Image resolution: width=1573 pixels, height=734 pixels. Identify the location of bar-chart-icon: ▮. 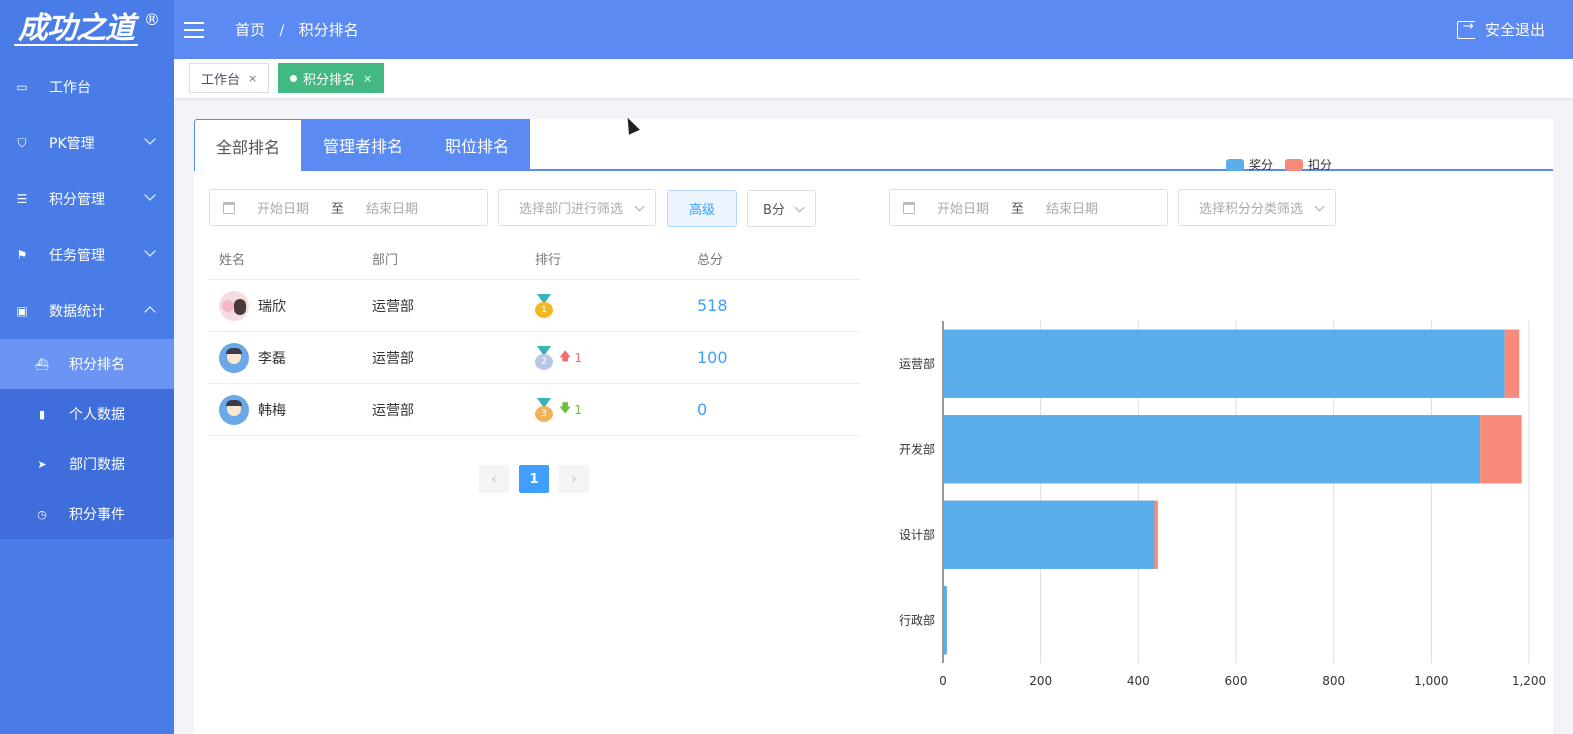
(42, 414).